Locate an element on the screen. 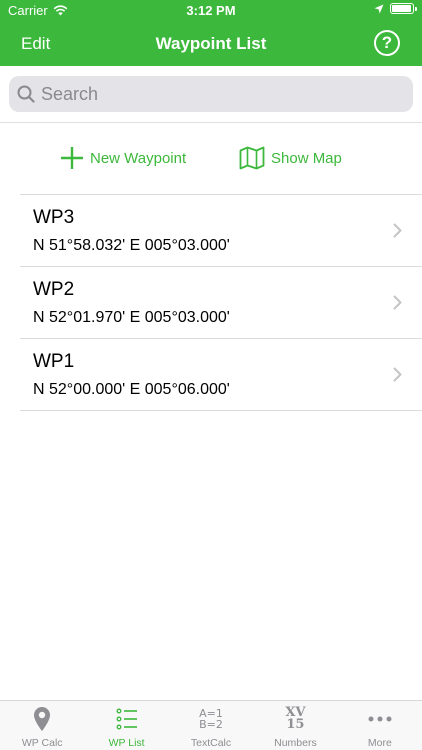 The width and height of the screenshot is (422, 750). waypoint-name: WP2 is located at coordinates (54, 289).